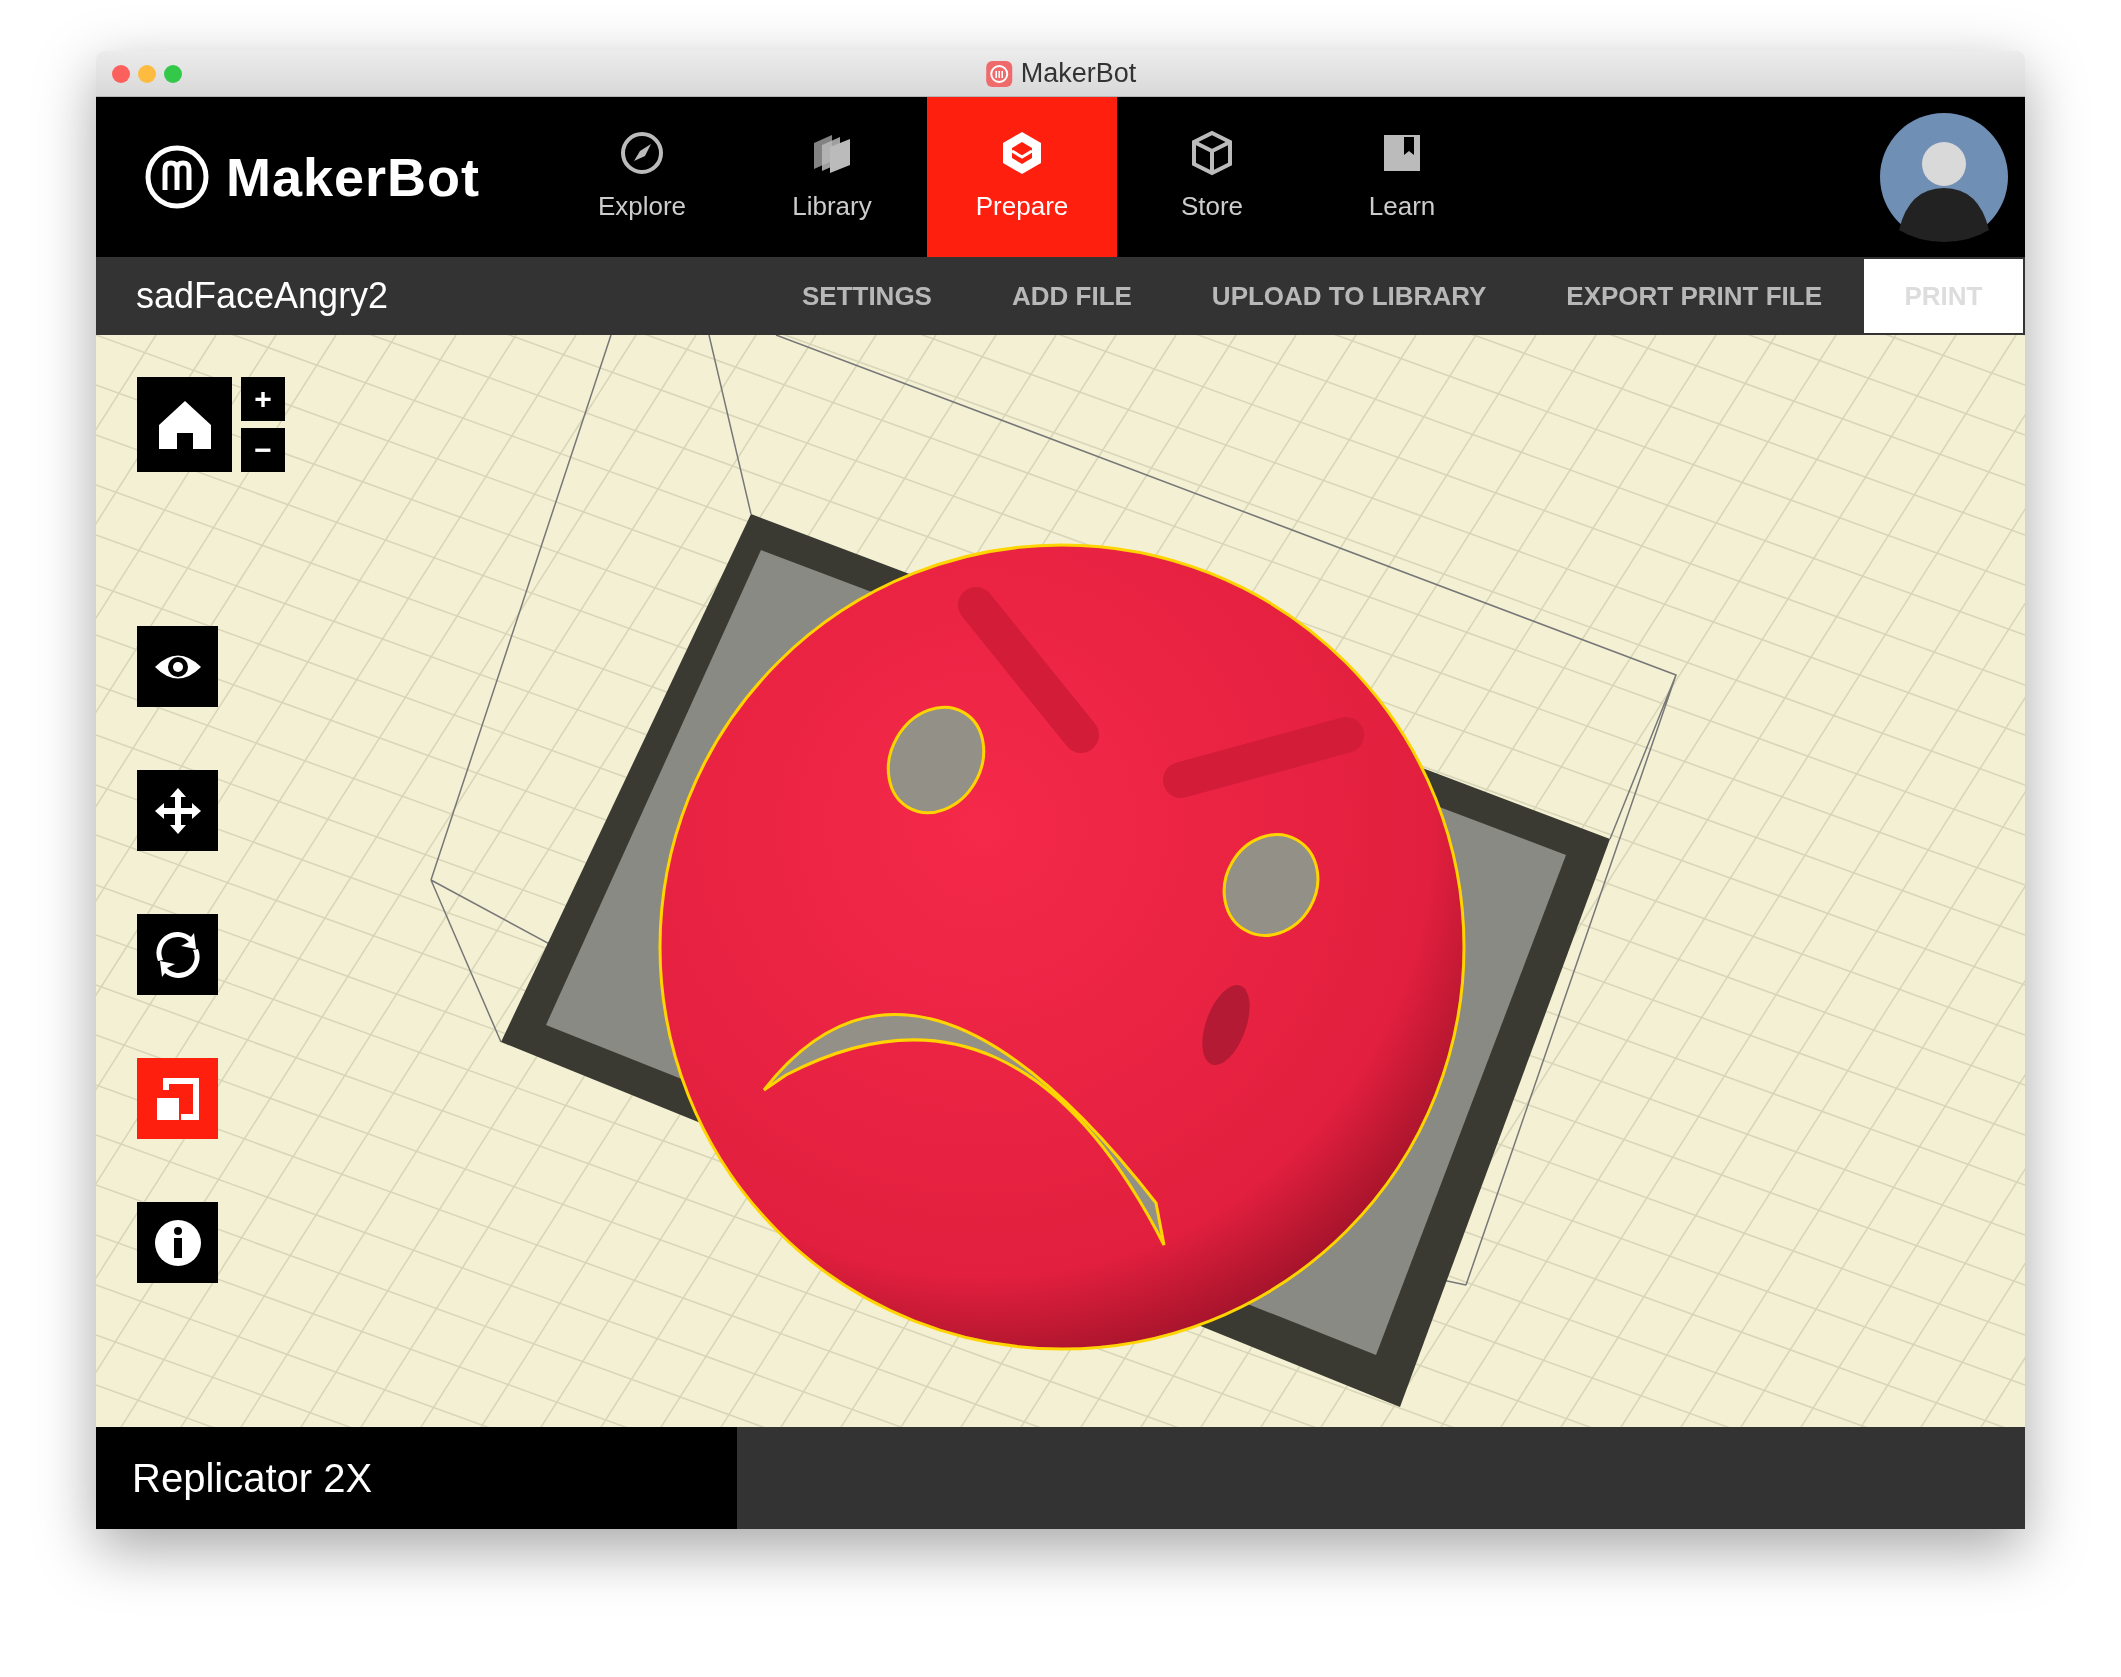 This screenshot has width=2121, height=1677. Describe the element at coordinates (1349, 296) in the screenshot. I see `toolbar-action: UPLOAD TO LIBRARY` at that location.